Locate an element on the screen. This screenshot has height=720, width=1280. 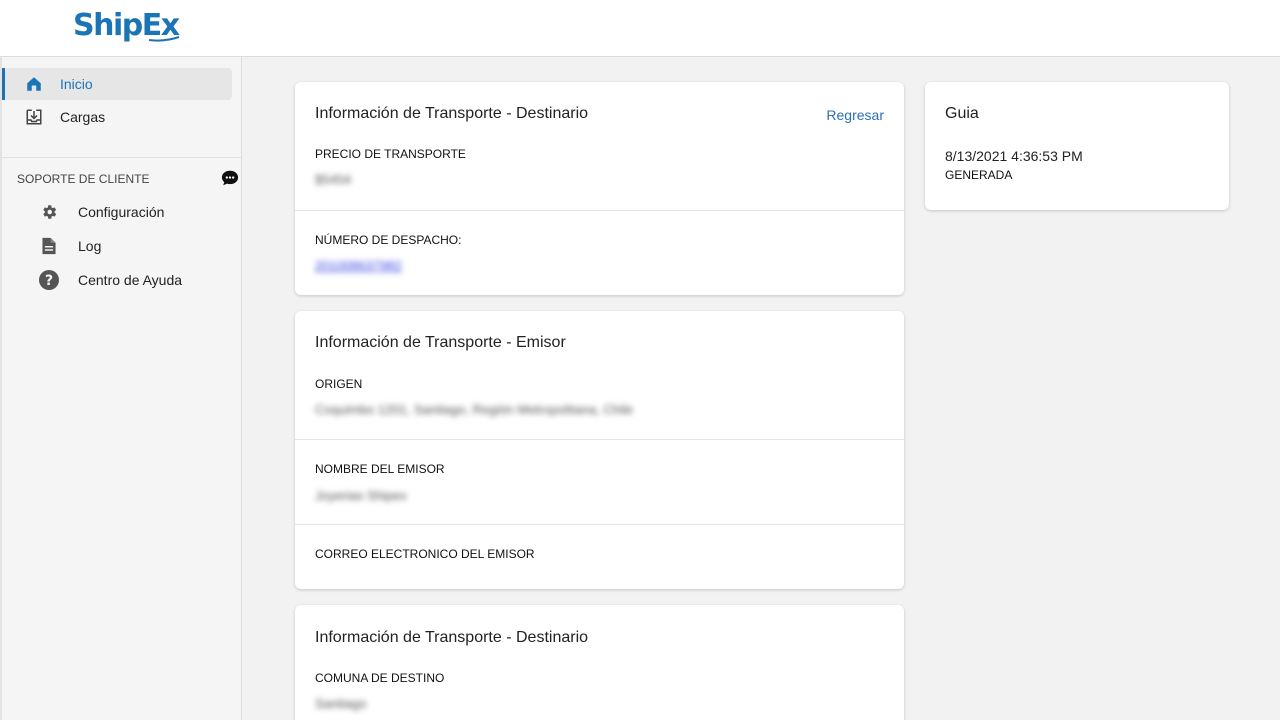
help-circle-icon: ? is located at coordinates (49, 280).